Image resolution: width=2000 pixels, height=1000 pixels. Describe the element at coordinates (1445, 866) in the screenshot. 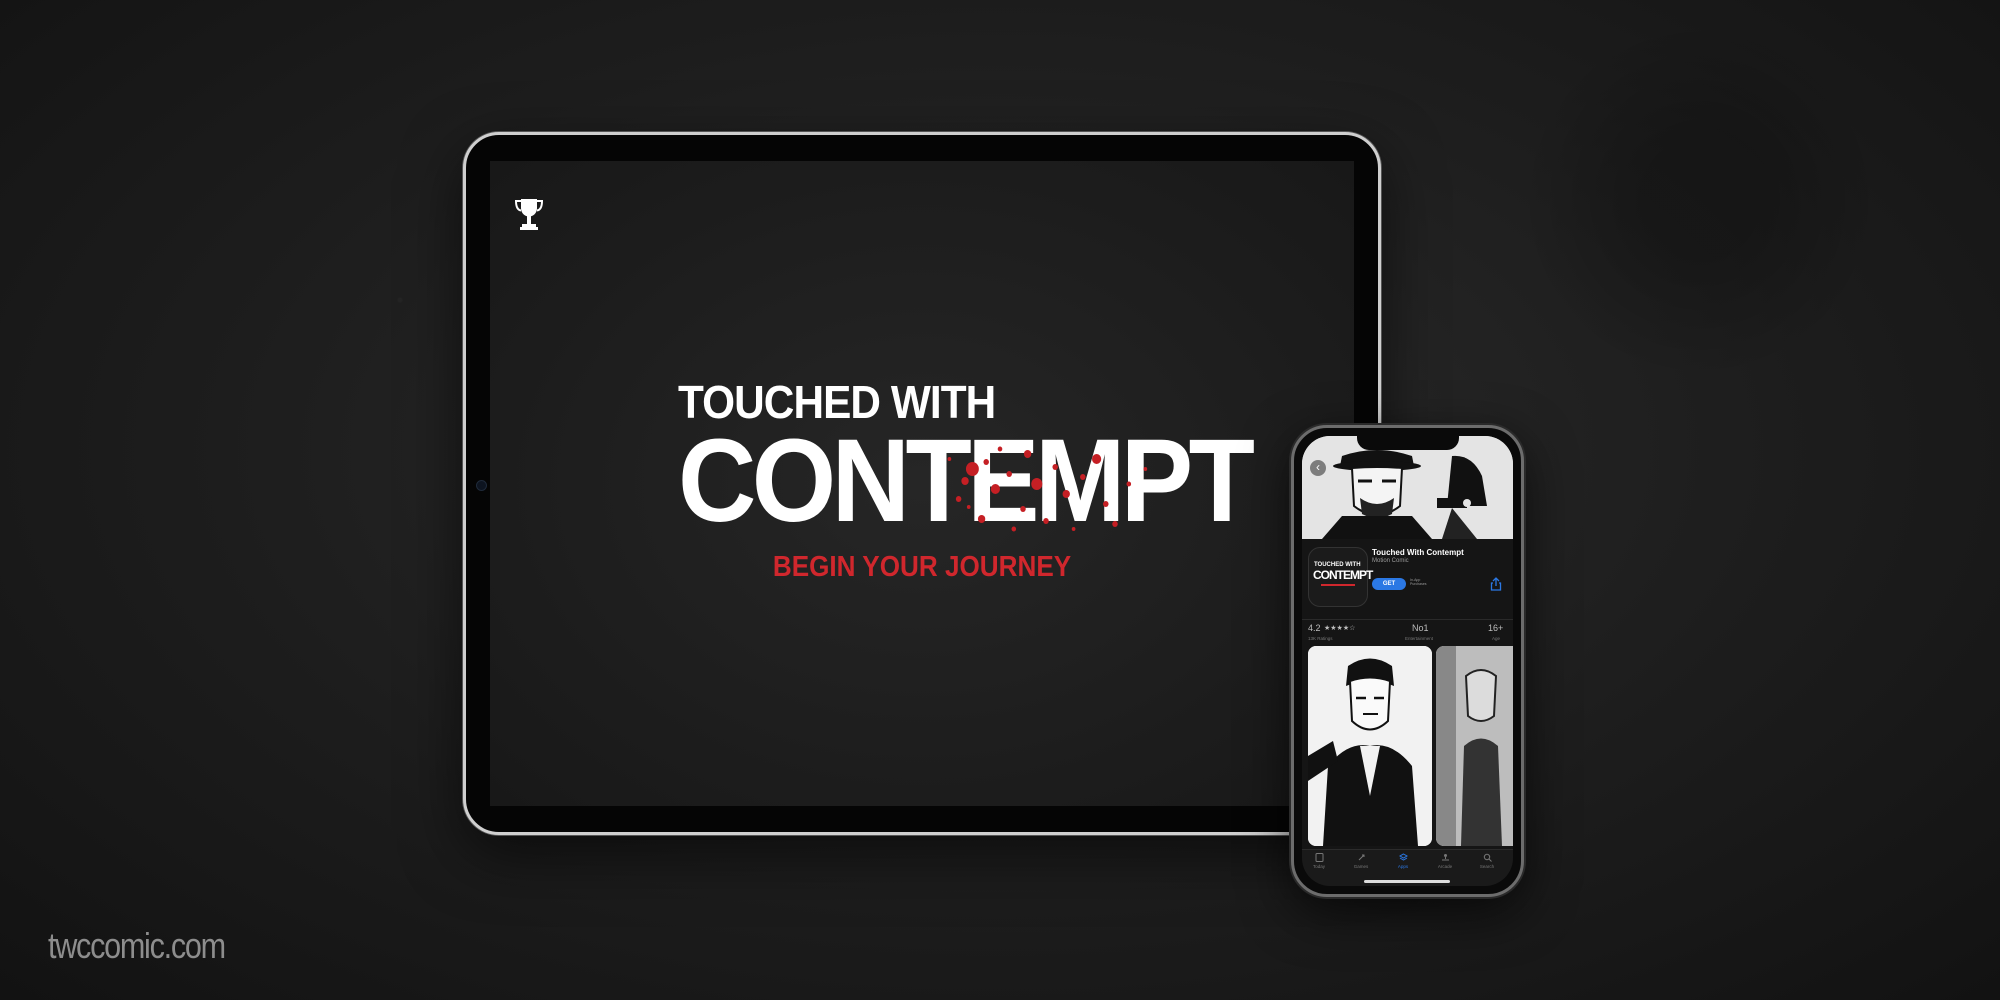

I see `tab-arcade-label: Arcade` at that location.